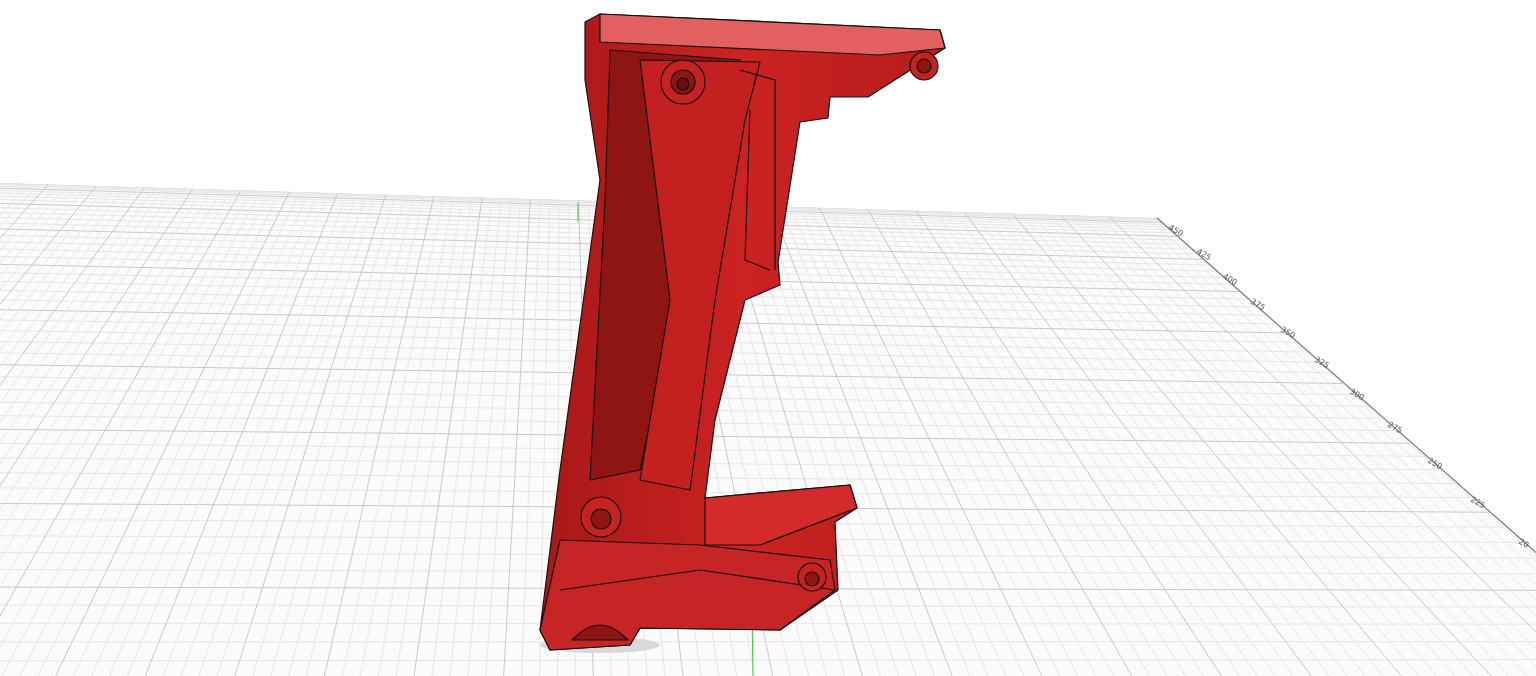 This screenshot has width=1536, height=676. Describe the element at coordinates (1478, 502) in the screenshot. I see `grid-label: 225` at that location.